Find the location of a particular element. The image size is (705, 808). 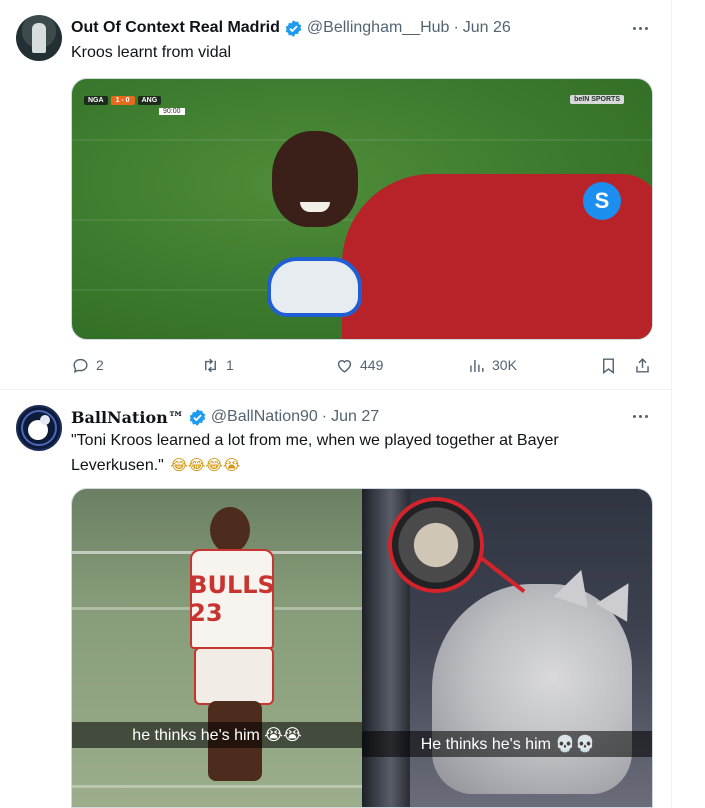

meme-caption-right: He thinks he's him 💀💀 is located at coordinates (507, 744).